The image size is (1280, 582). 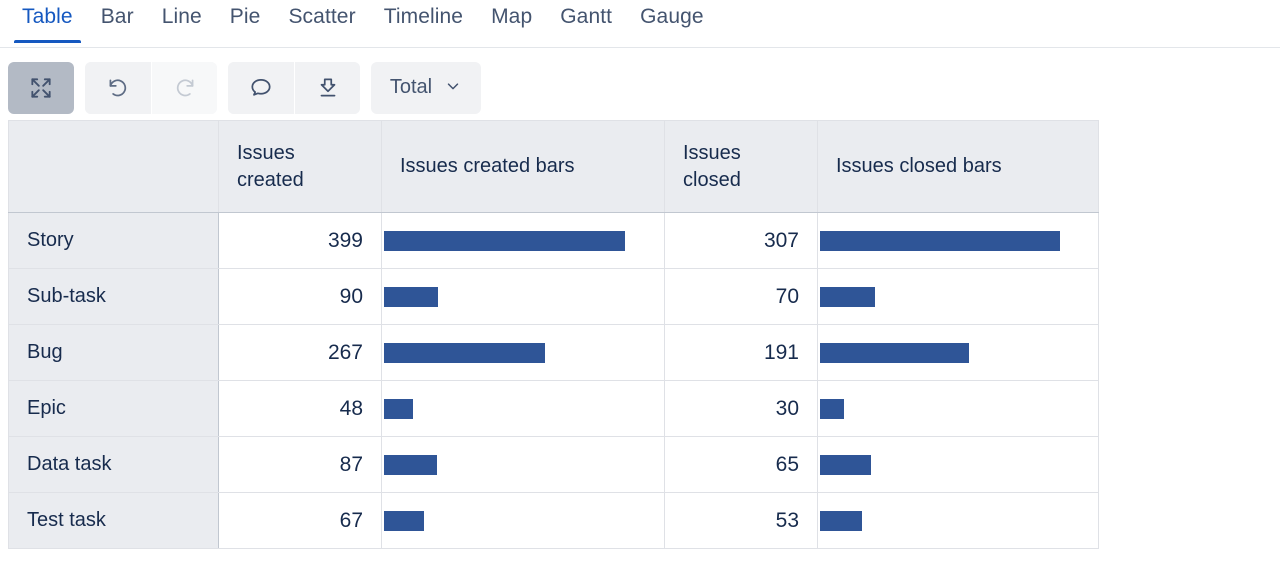 I want to click on column-header-issues-created: Issues created, so click(x=300, y=166).